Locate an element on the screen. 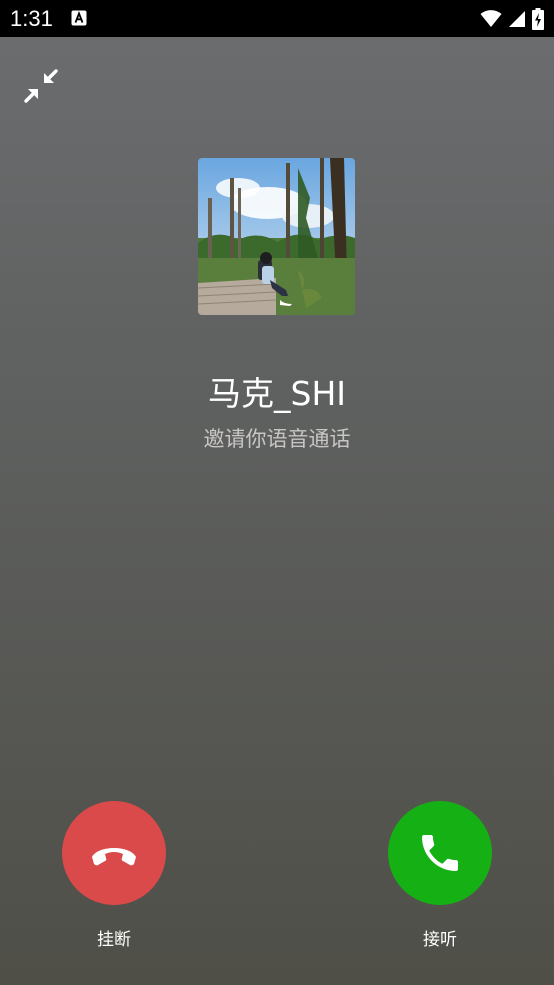 The image size is (554, 985). hang-up-icon is located at coordinates (114, 857).